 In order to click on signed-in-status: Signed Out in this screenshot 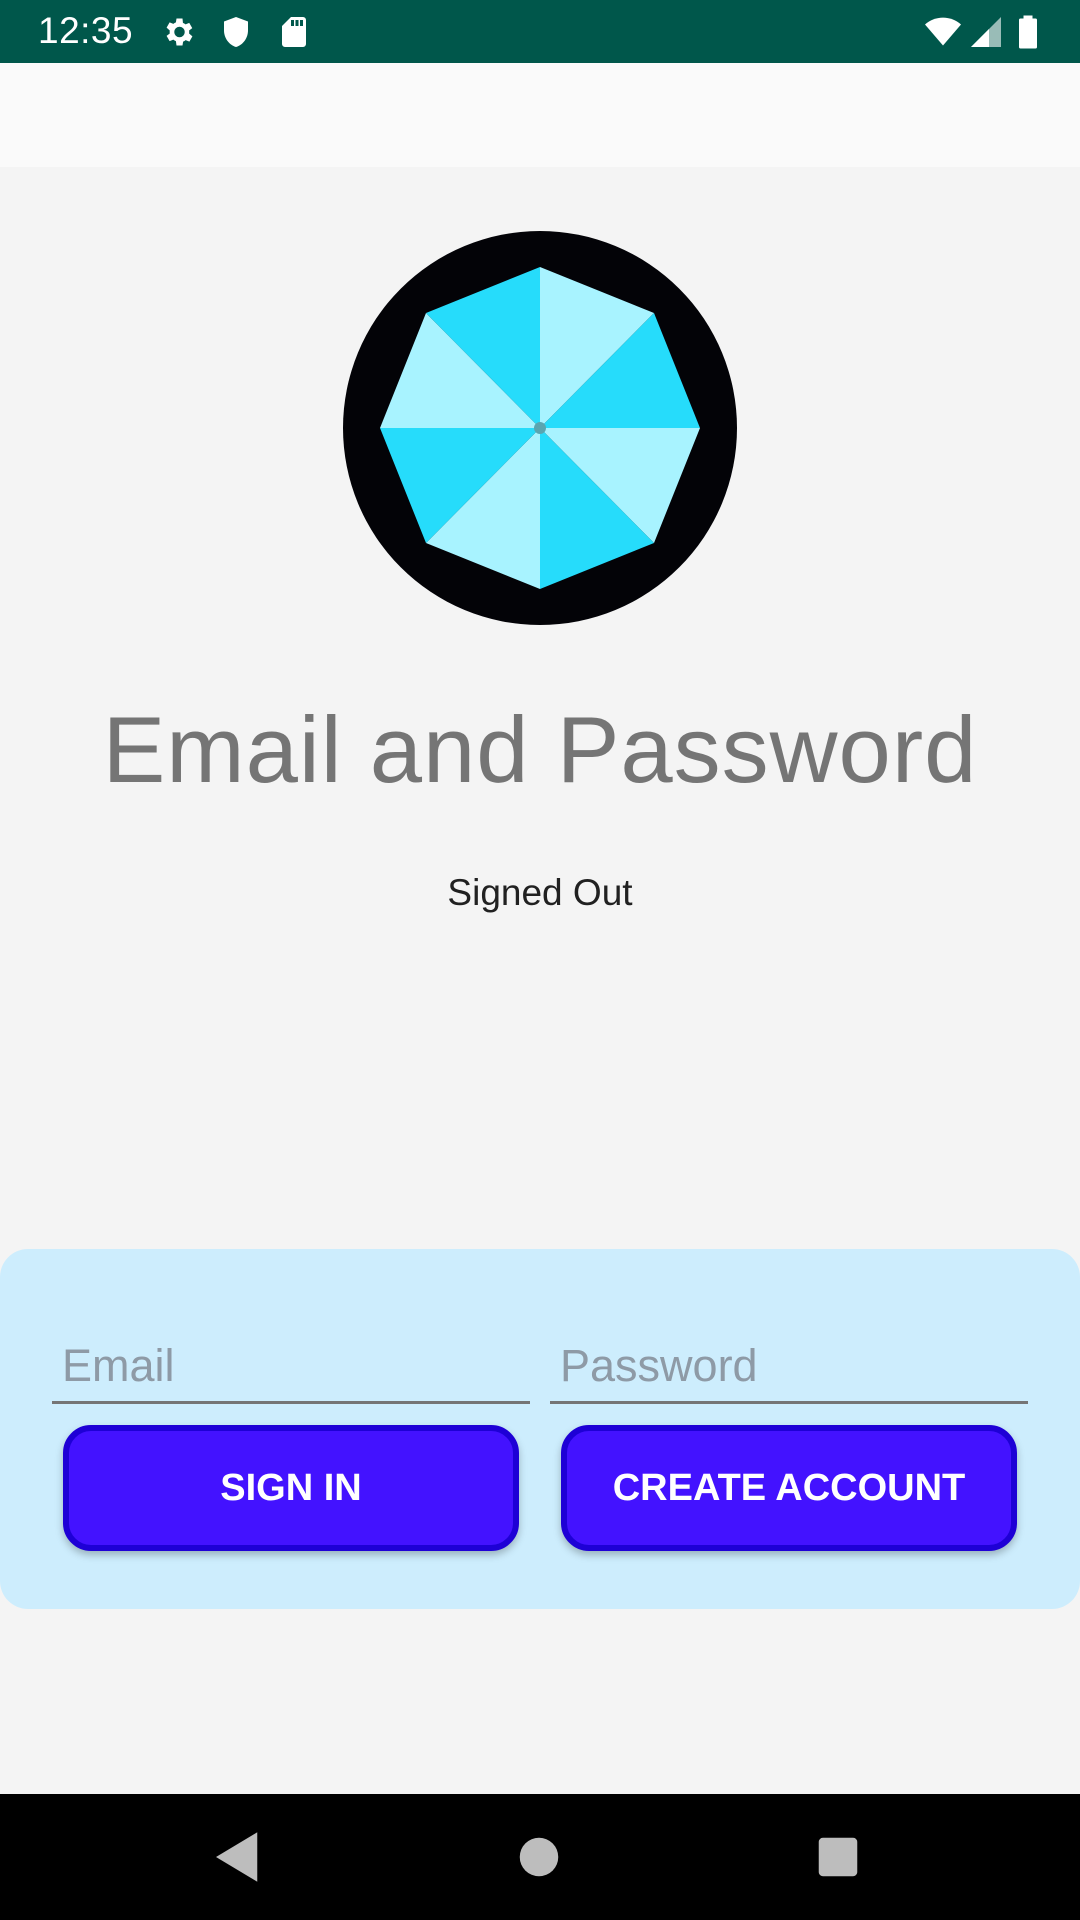, I will do `click(540, 892)`.